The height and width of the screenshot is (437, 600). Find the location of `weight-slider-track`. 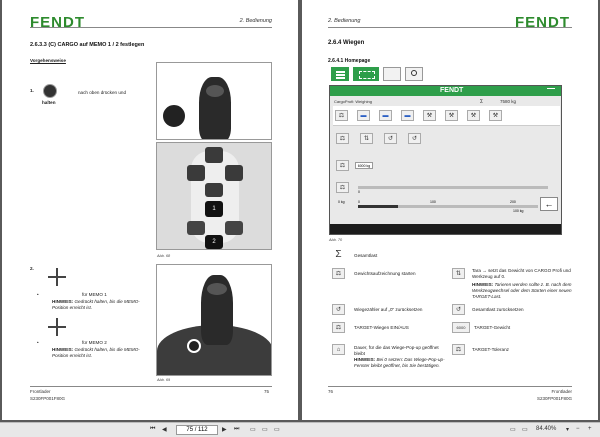

weight-slider-track is located at coordinates (453, 187).